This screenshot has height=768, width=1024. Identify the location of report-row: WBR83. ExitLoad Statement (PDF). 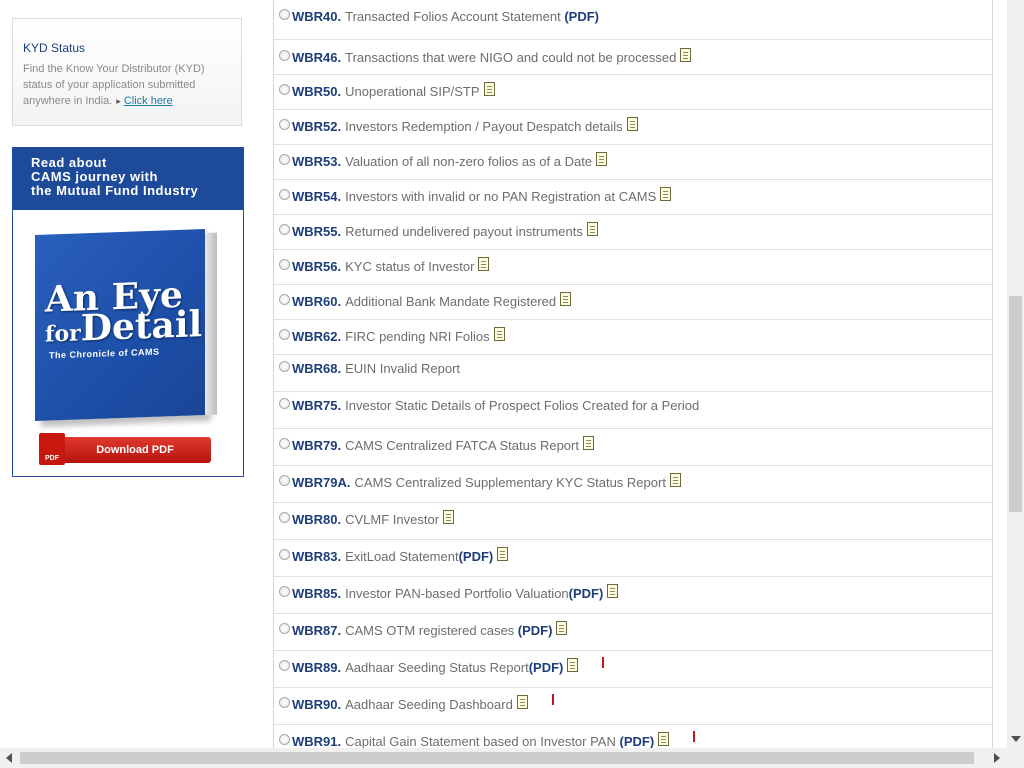
(633, 558).